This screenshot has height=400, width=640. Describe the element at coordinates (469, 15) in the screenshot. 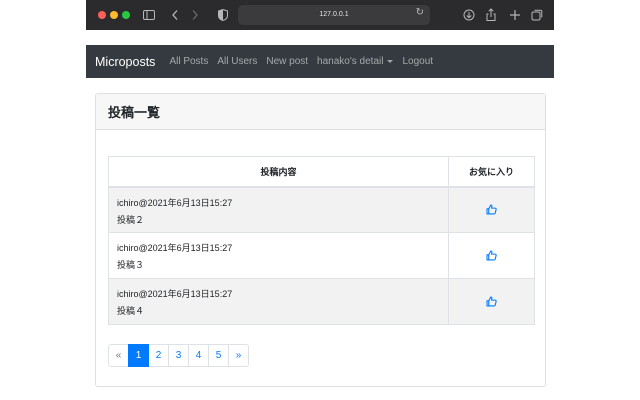

I see `download-icon` at that location.